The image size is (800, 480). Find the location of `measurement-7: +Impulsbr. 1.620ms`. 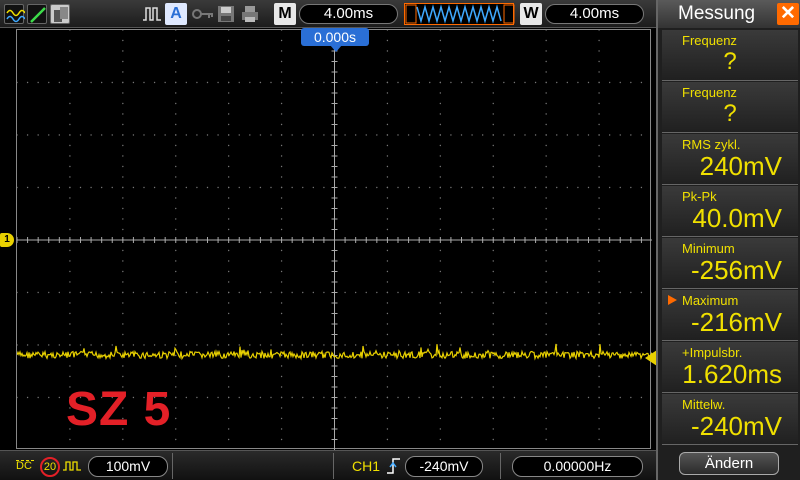

measurement-7: +Impulsbr. 1.620ms is located at coordinates (730, 367).